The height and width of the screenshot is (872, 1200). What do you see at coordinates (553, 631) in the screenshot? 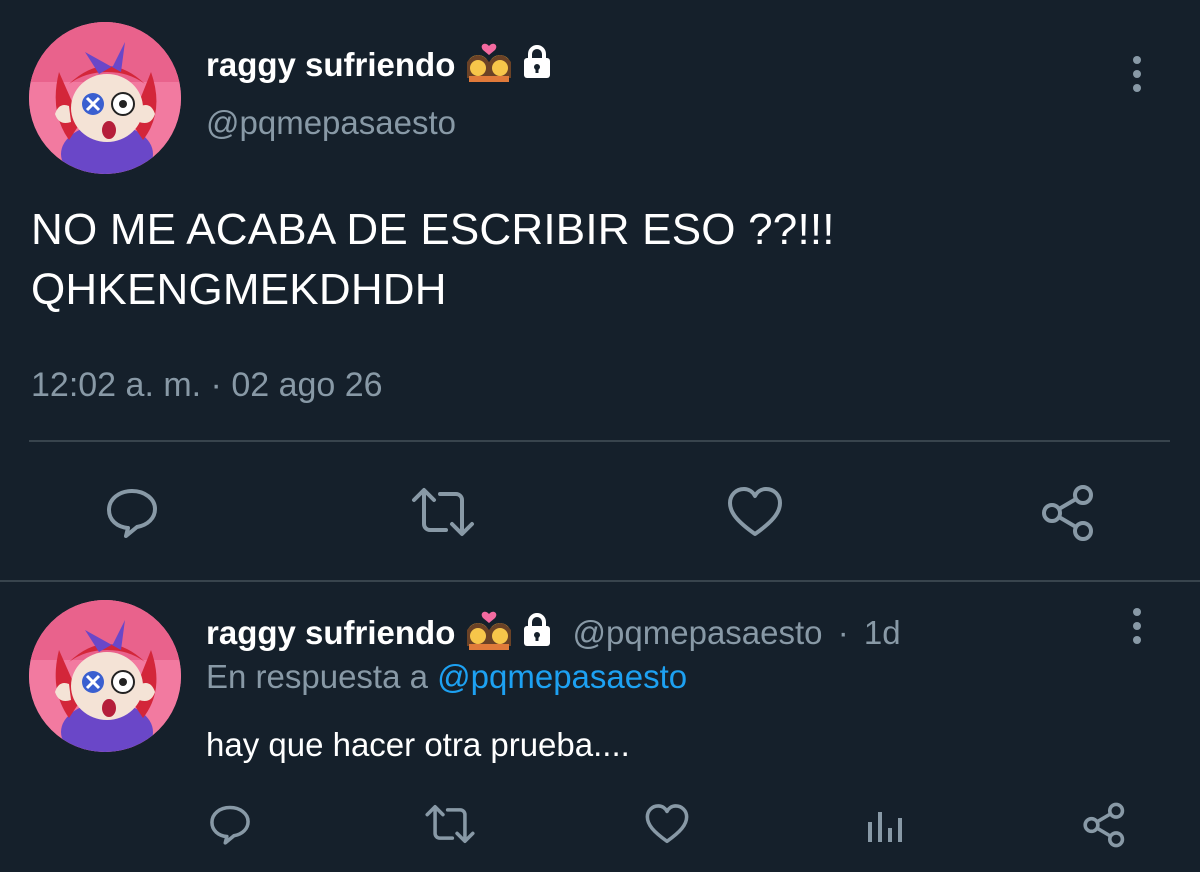
I see `reply-header: raggy sufriendo @pqmepasaesto · 1d` at bounding box center [553, 631].